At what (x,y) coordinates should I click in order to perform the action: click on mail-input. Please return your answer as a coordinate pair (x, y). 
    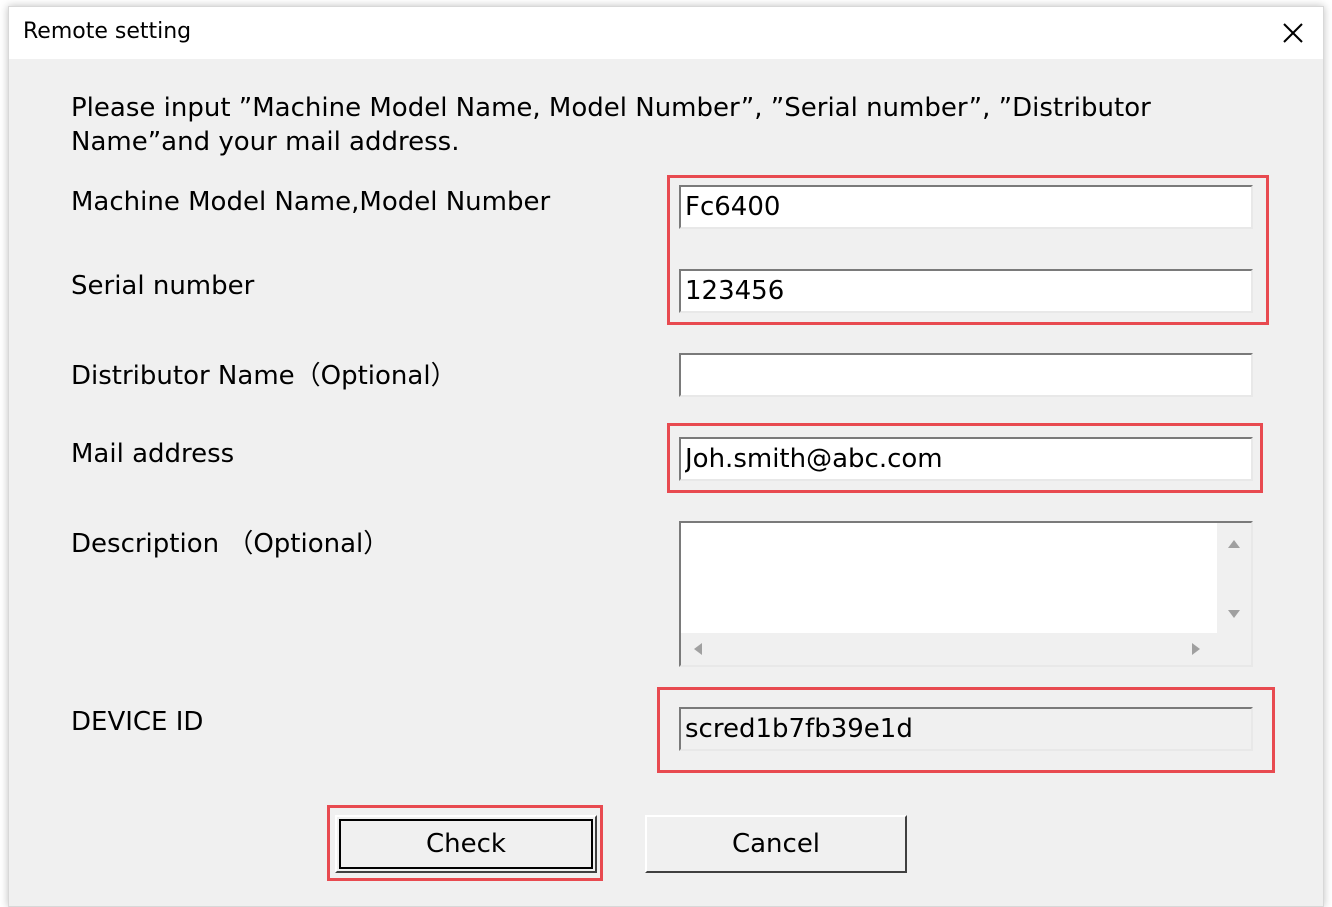
    Looking at the image, I should click on (966, 459).